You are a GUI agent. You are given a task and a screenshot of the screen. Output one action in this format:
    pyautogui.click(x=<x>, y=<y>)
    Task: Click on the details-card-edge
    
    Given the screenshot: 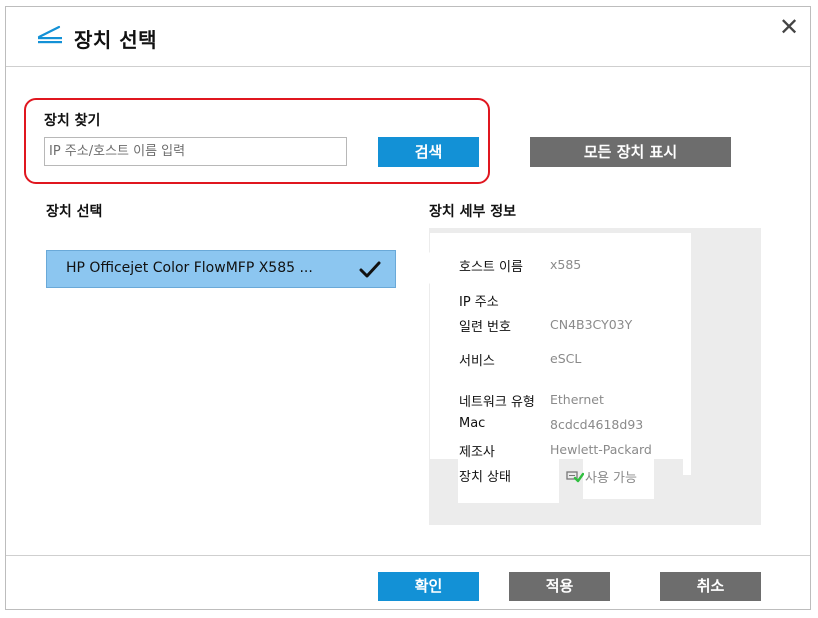 What is the action you would take?
    pyautogui.click(x=687, y=465)
    